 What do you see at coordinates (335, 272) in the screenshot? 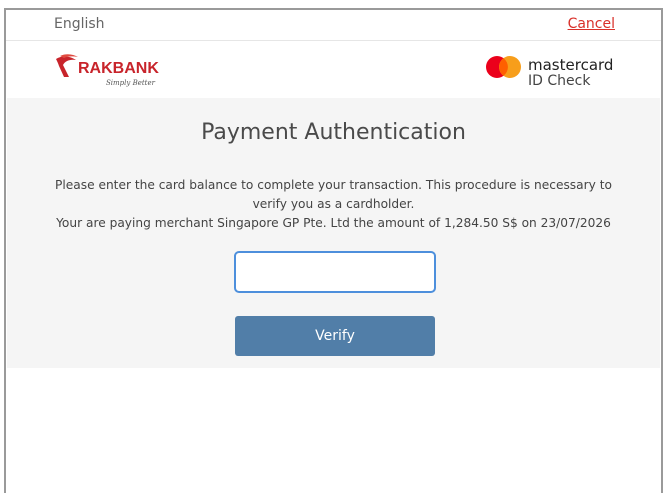
I see `card-balance-input` at bounding box center [335, 272].